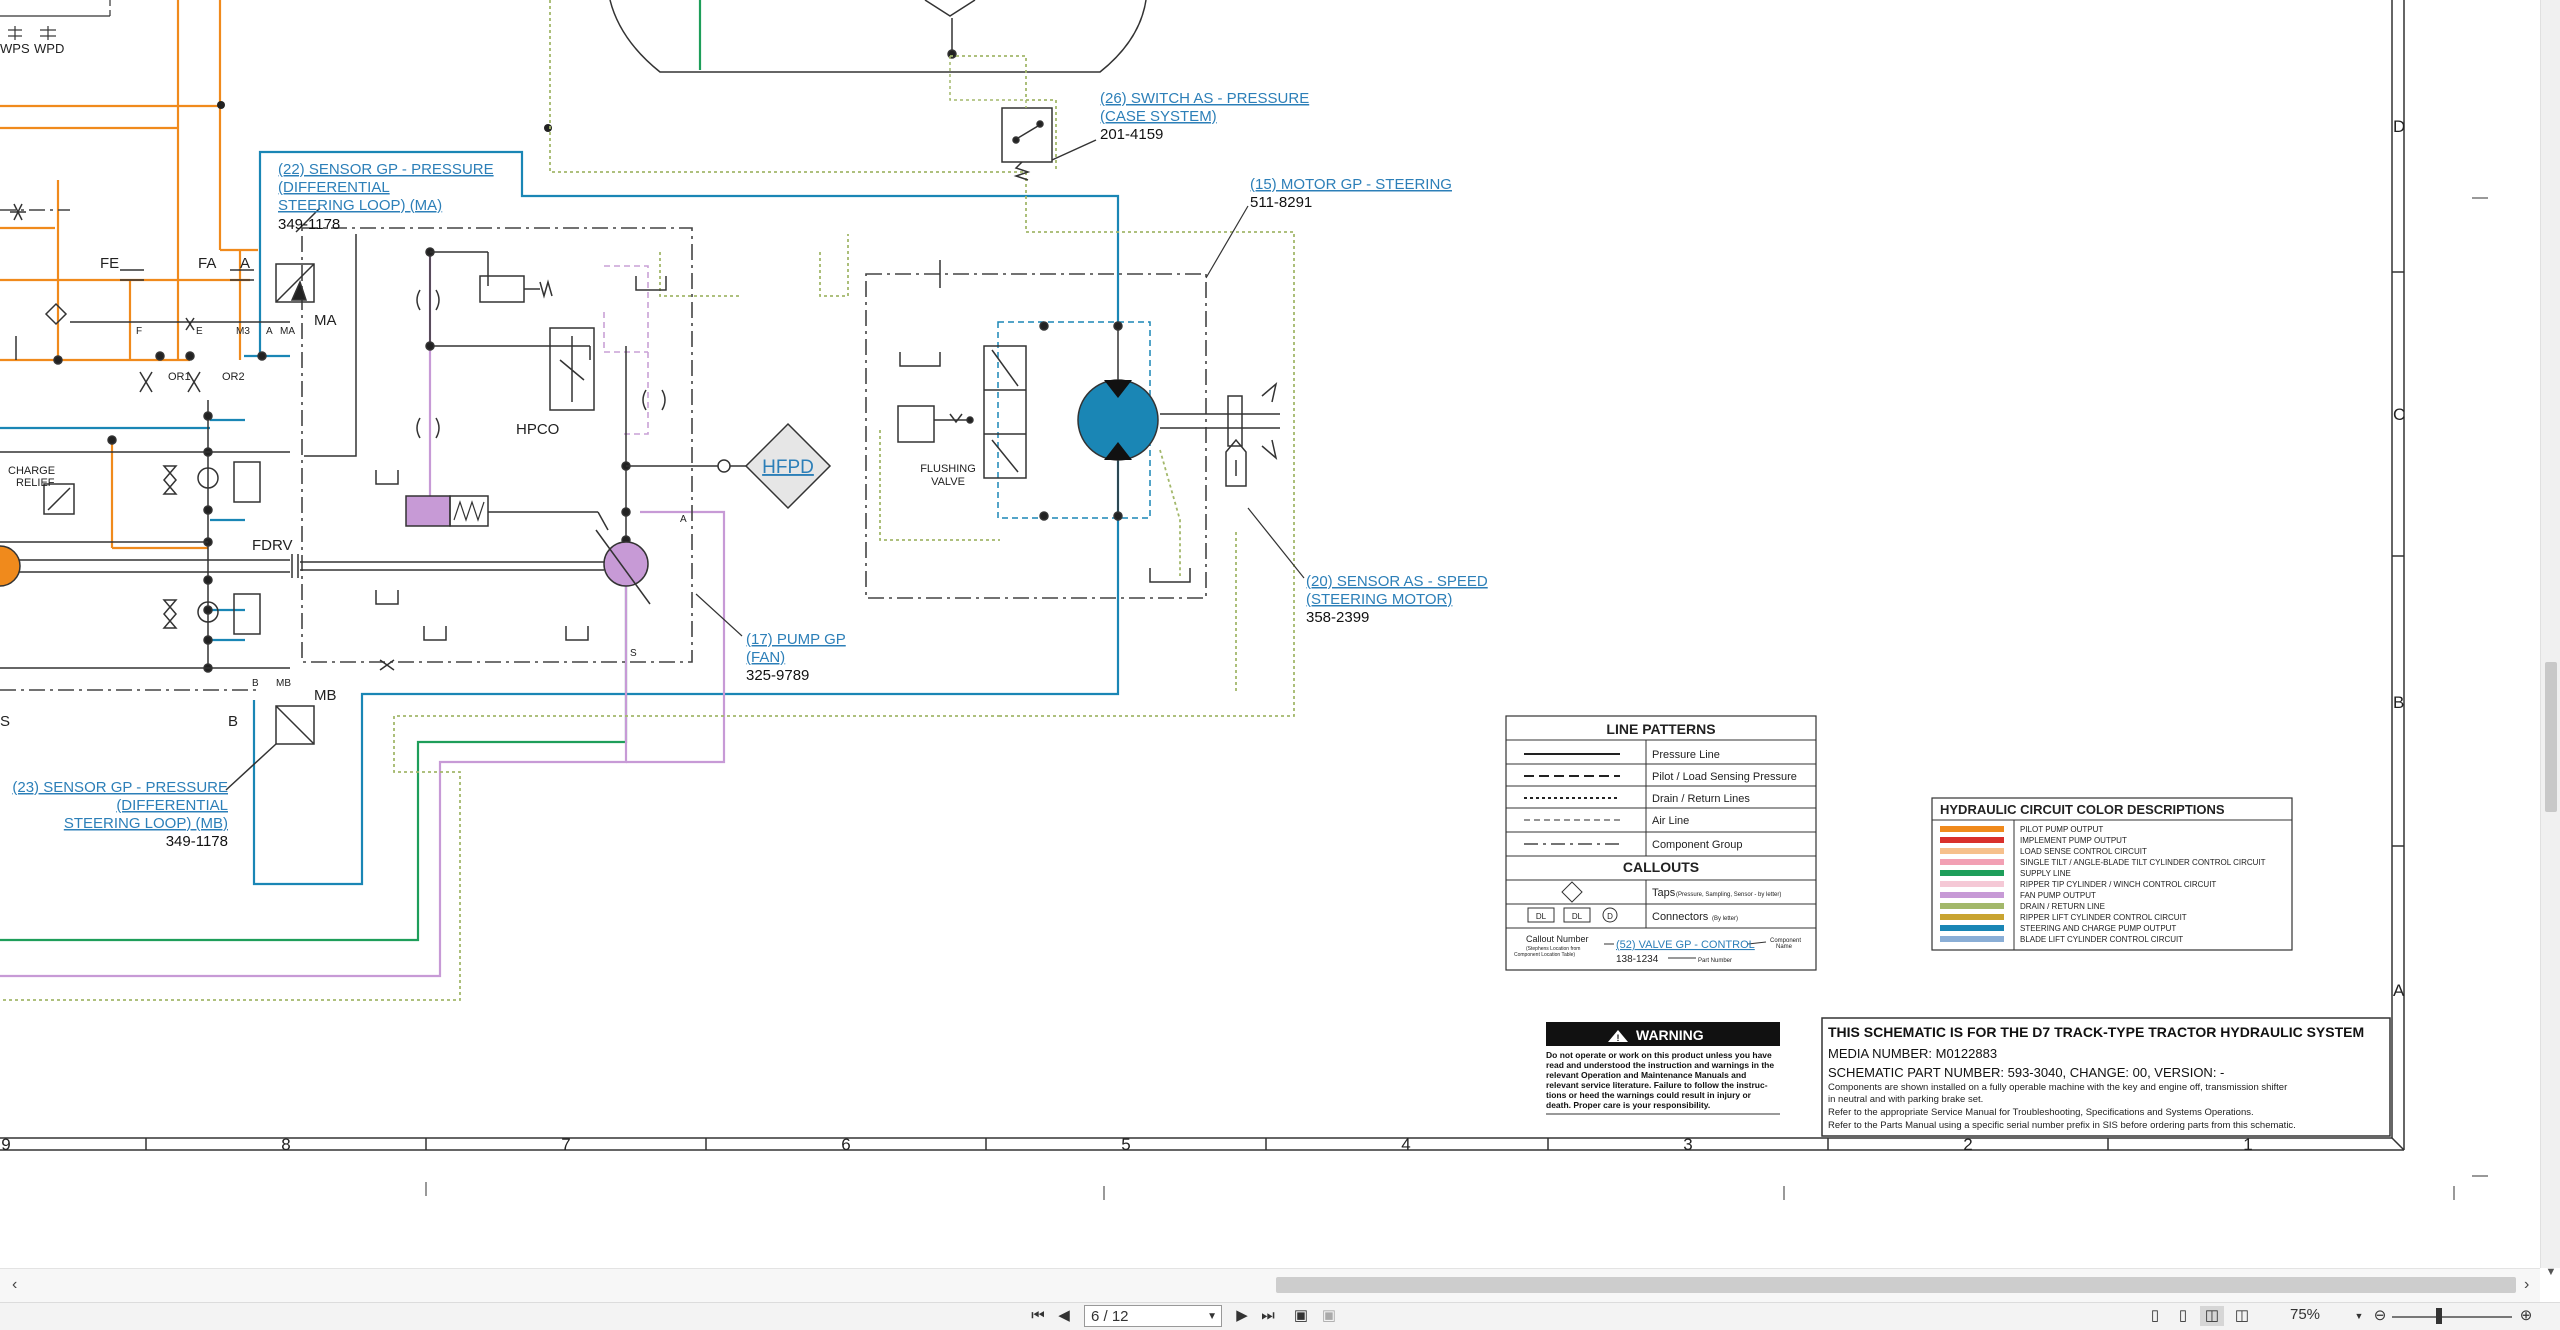 The height and width of the screenshot is (1330, 2560). What do you see at coordinates (2380, 1316) in the screenshot?
I see `zoom-out-icon: ⊖` at bounding box center [2380, 1316].